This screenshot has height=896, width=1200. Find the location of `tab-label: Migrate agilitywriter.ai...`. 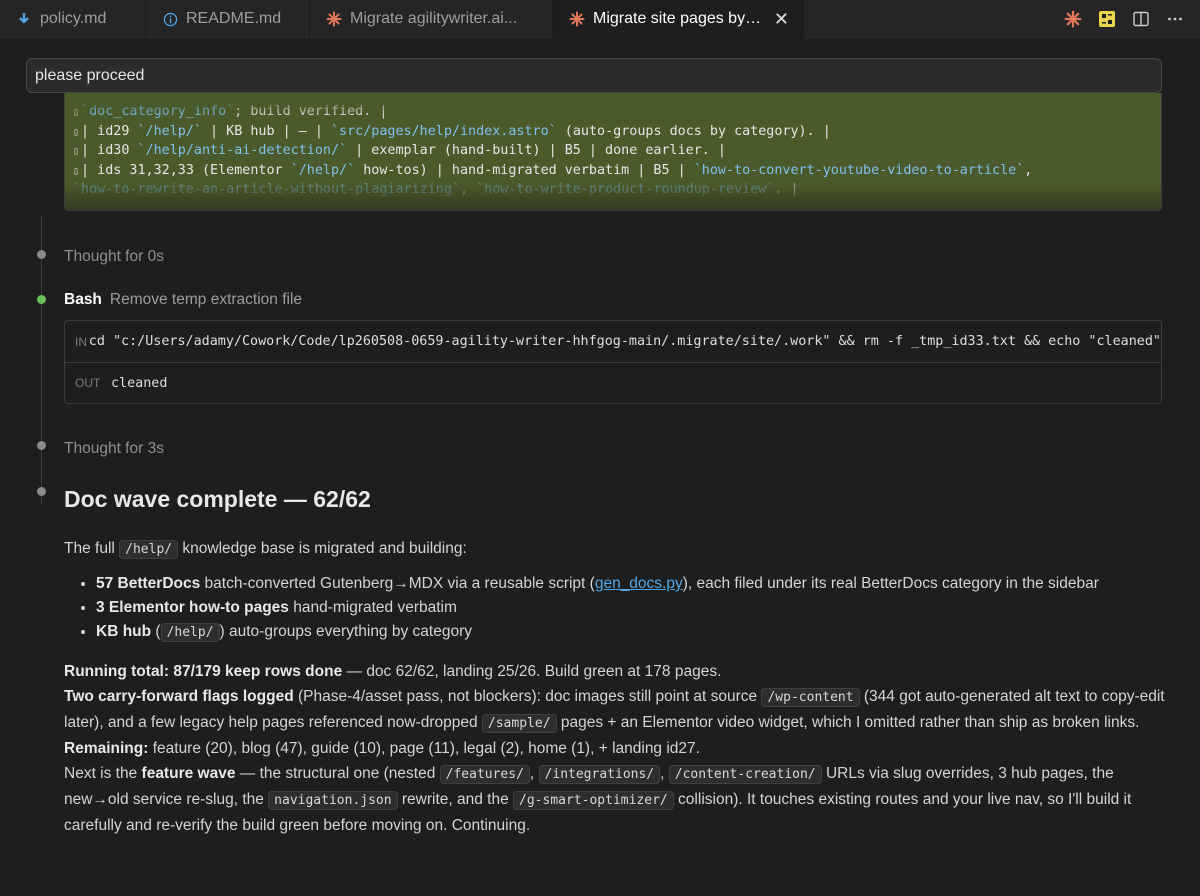

tab-label: Migrate agilitywriter.ai... is located at coordinates (434, 18).